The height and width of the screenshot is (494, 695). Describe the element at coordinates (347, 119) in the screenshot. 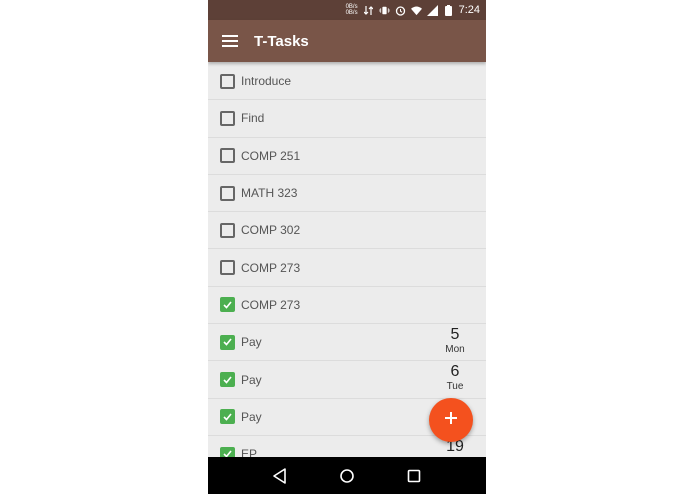

I see `task-row: Find` at that location.